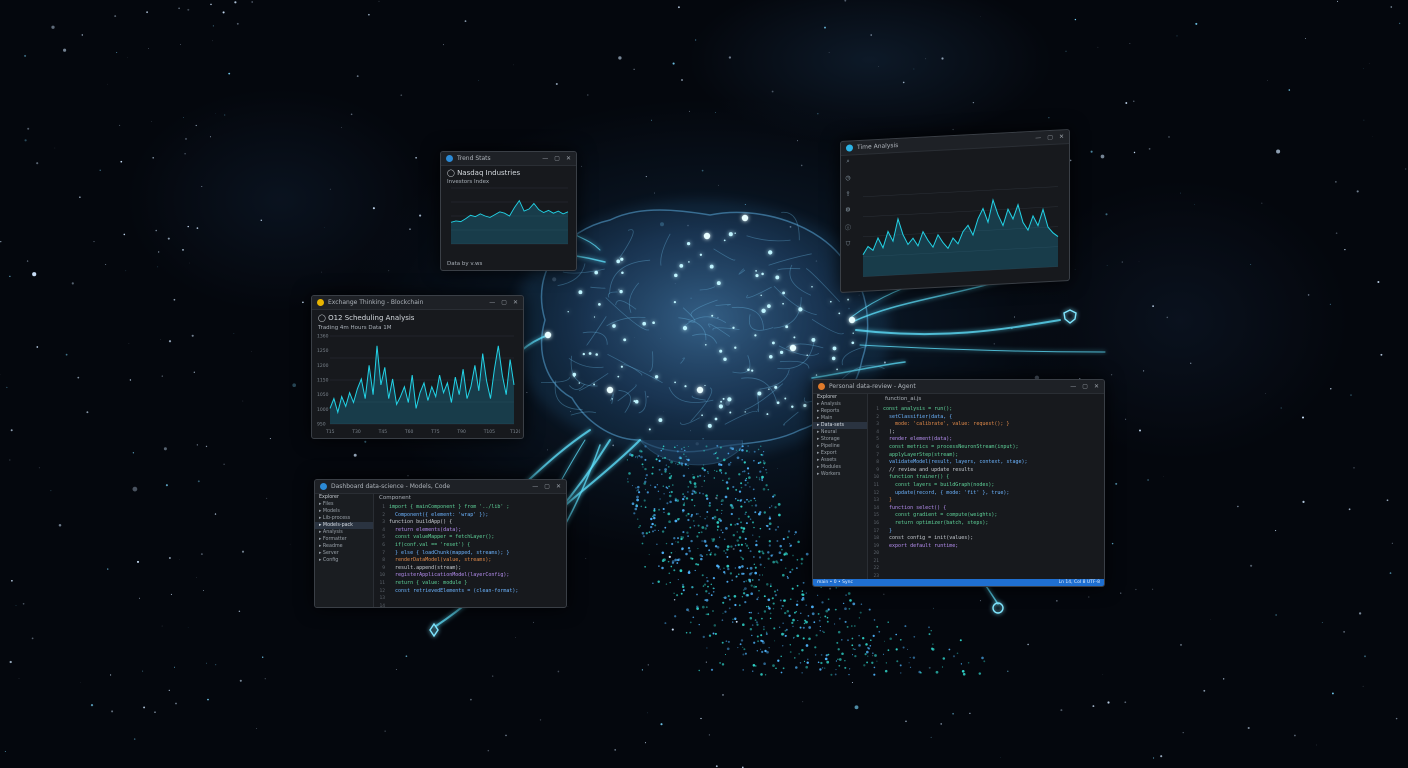 The height and width of the screenshot is (768, 1408). What do you see at coordinates (955, 524) in the screenshot?
I see `code-line: return optimizer(batch, steps);` at bounding box center [955, 524].